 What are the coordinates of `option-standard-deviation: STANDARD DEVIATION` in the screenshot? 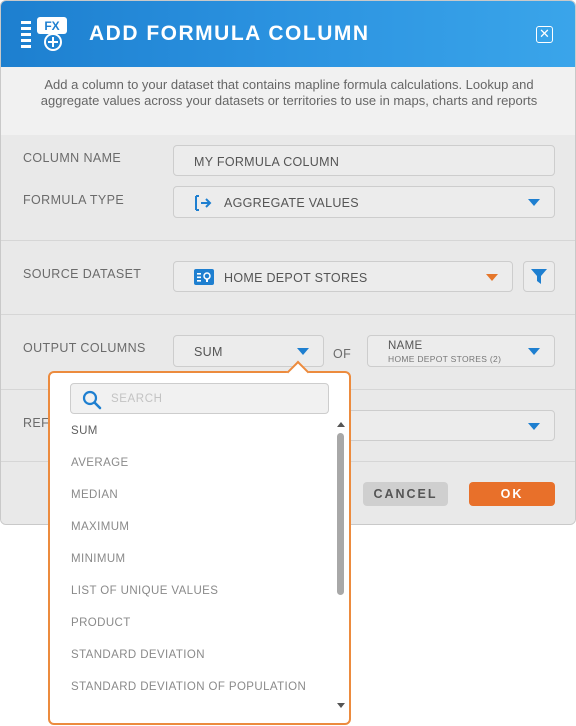 It's located at (138, 655).